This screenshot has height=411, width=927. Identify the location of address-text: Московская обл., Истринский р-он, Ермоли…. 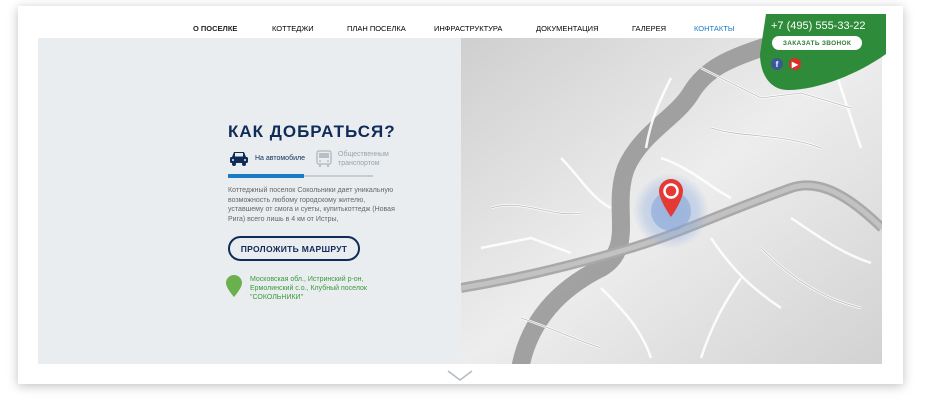
(308, 288).